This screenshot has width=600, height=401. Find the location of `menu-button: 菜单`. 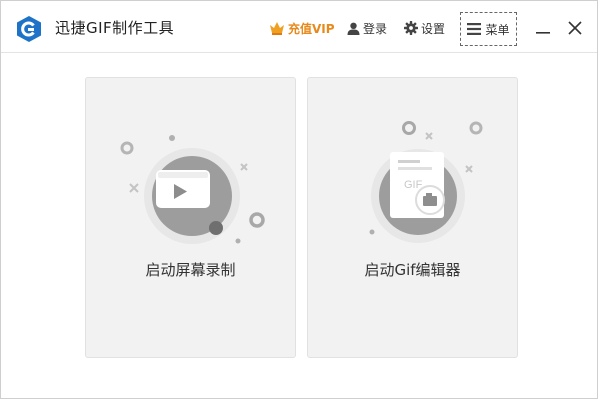

menu-button: 菜单 is located at coordinates (488, 29).